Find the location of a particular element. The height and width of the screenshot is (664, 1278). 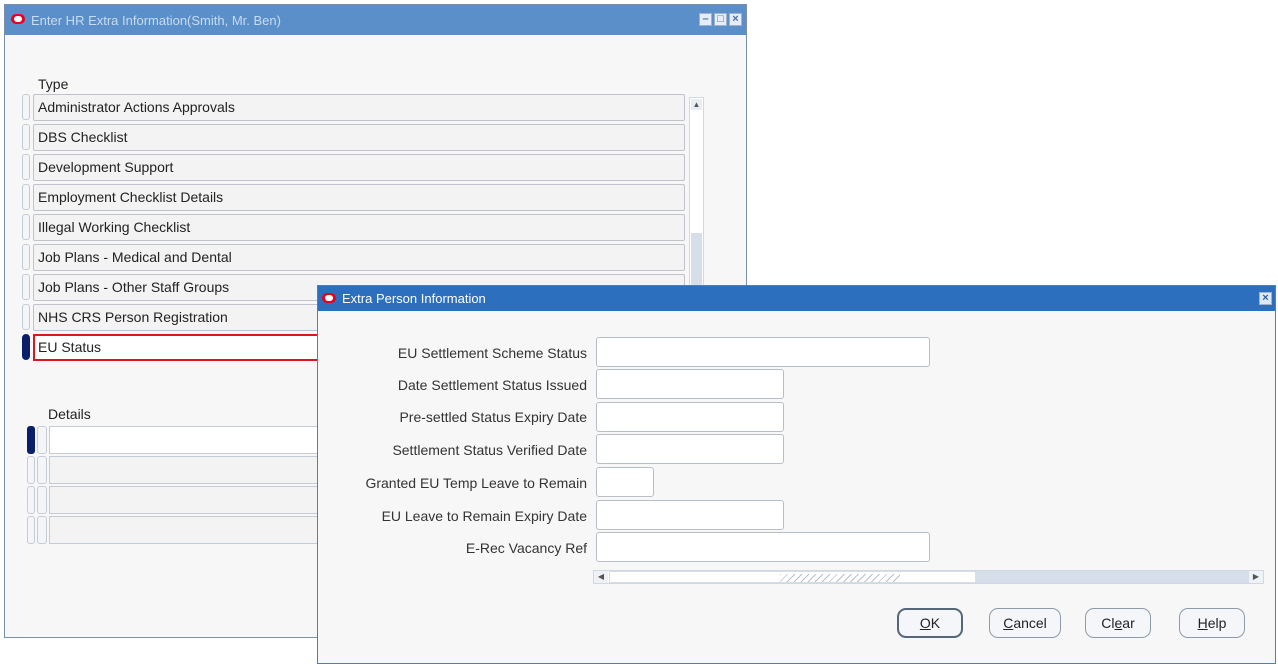

pre-settled-status-expiry-date-input is located at coordinates (690, 417).